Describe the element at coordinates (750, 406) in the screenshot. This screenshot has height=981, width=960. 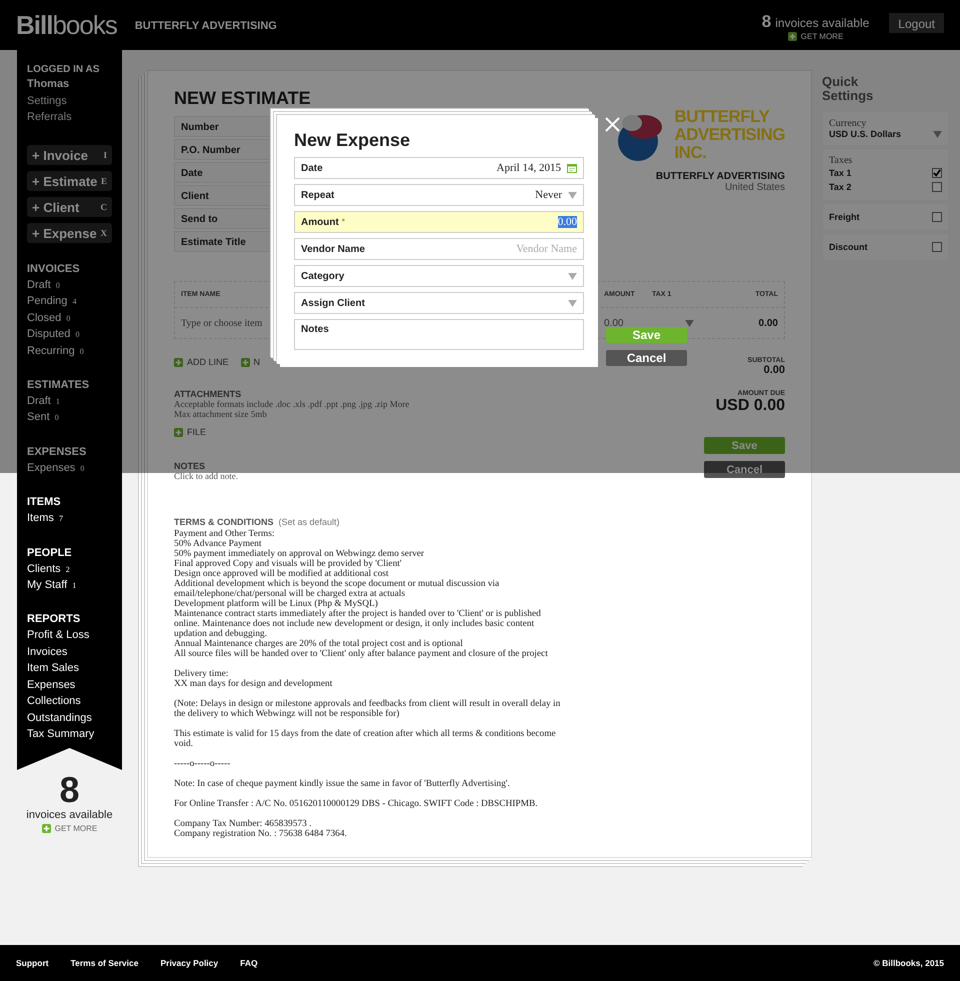
I see `amount-due-value: USD 0.00` at that location.